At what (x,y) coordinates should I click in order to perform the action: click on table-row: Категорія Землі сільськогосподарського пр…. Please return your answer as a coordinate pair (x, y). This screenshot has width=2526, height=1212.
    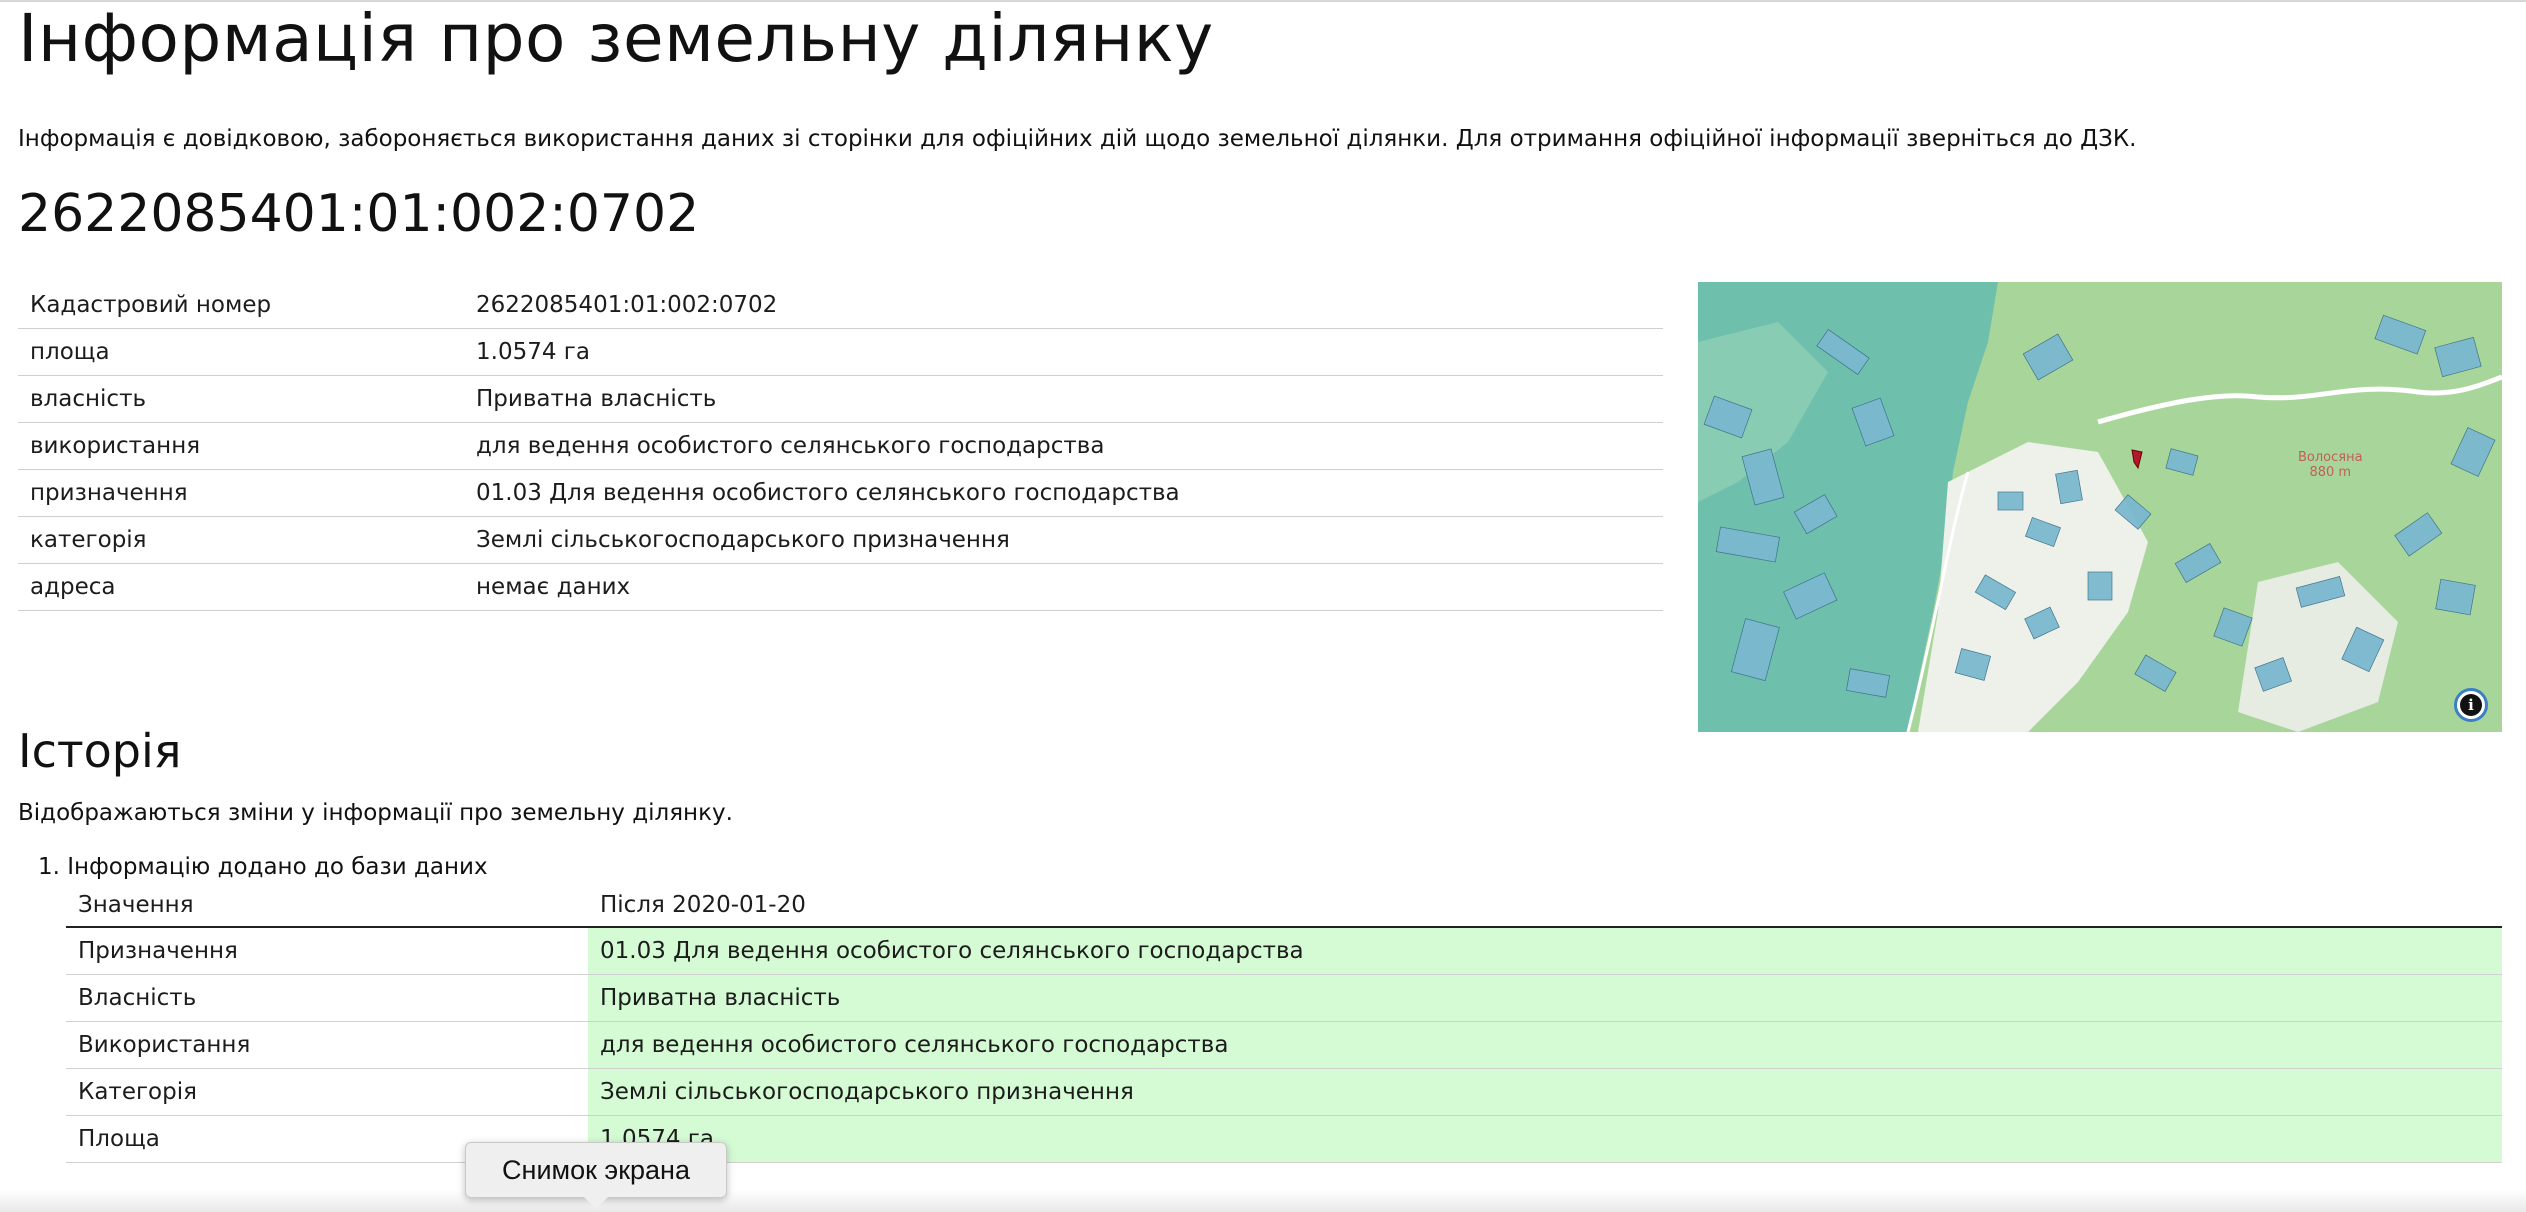
    Looking at the image, I should click on (1284, 1092).